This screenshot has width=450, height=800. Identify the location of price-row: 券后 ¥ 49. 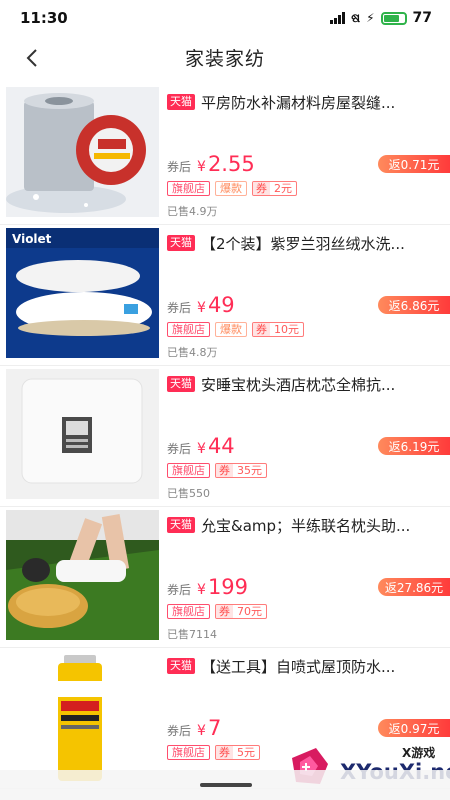
(201, 305).